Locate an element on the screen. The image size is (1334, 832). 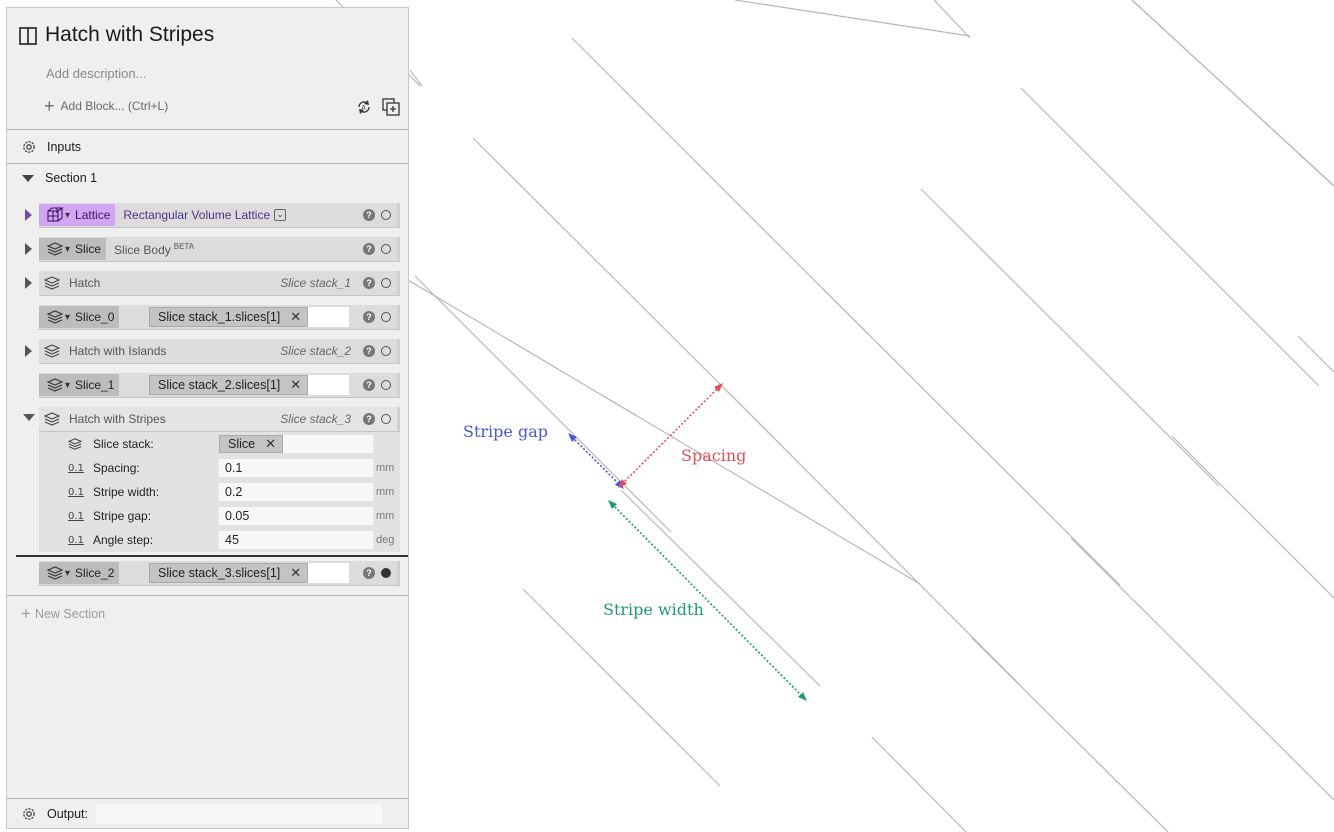
block-type-tag: ▾ Slice_2 is located at coordinates (79, 573).